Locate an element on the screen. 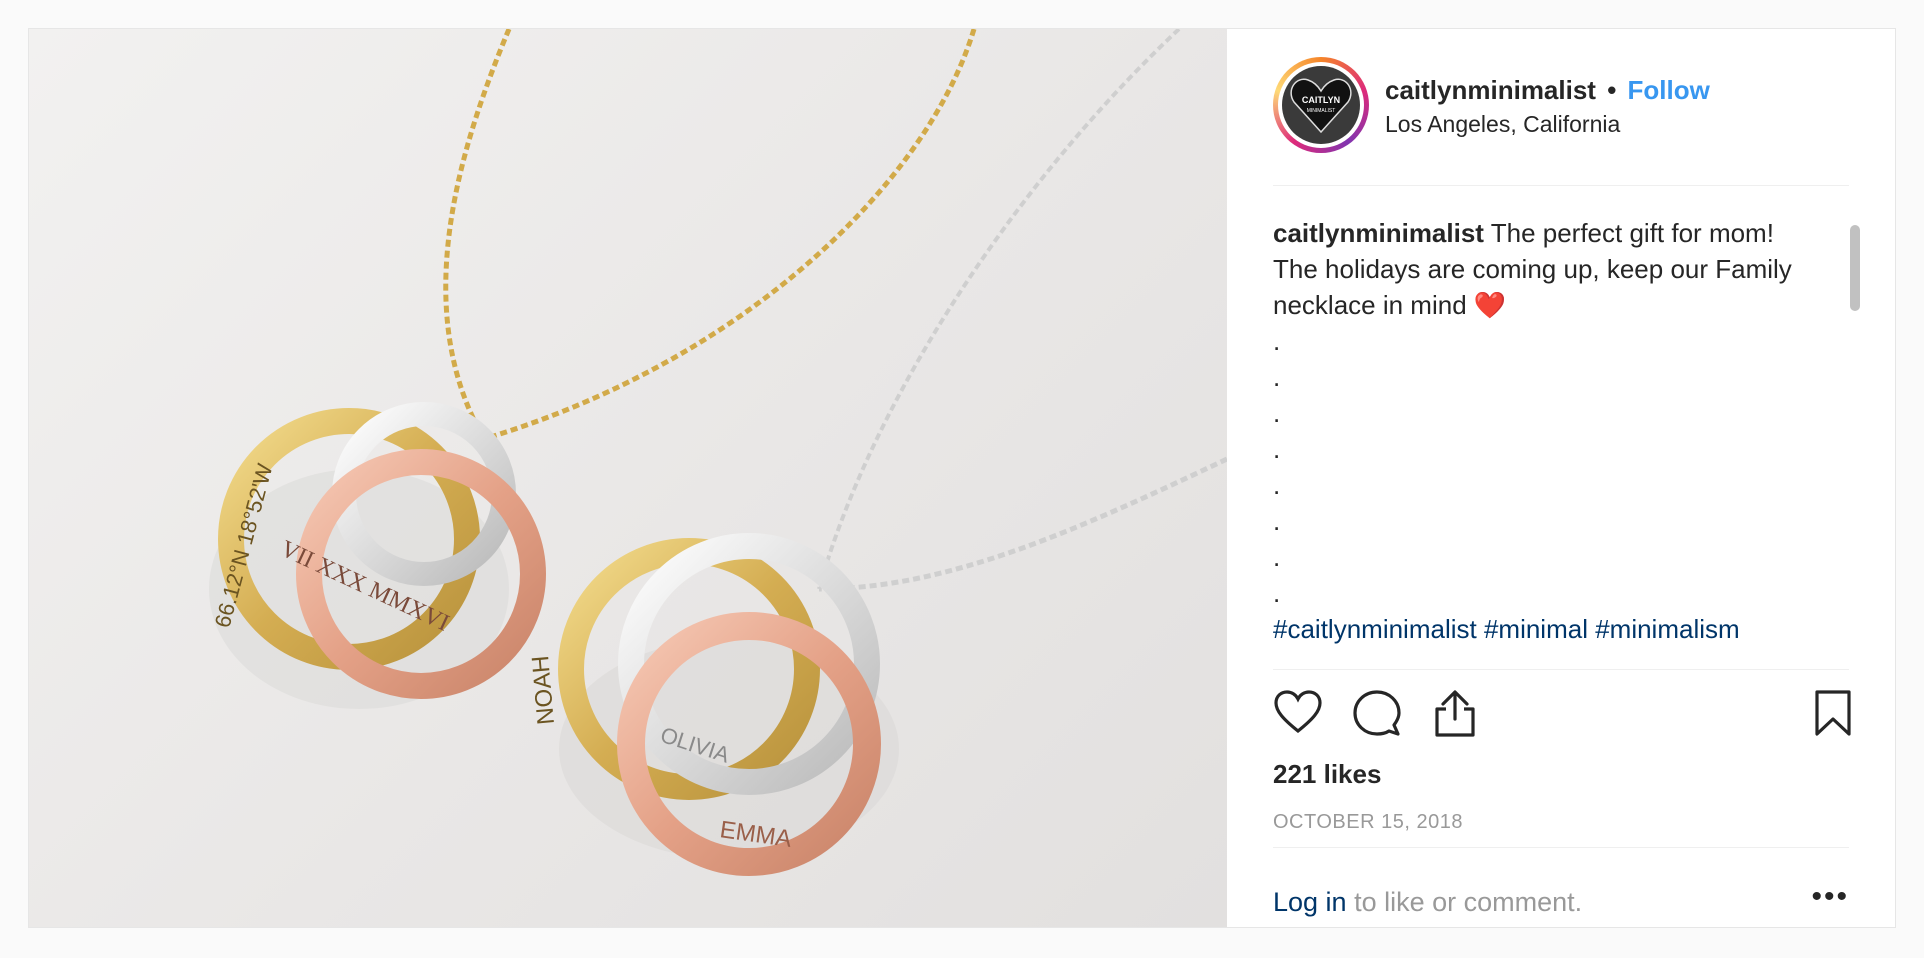 Image resolution: width=1924 pixels, height=958 pixels. footer-divider is located at coordinates (1561, 847).